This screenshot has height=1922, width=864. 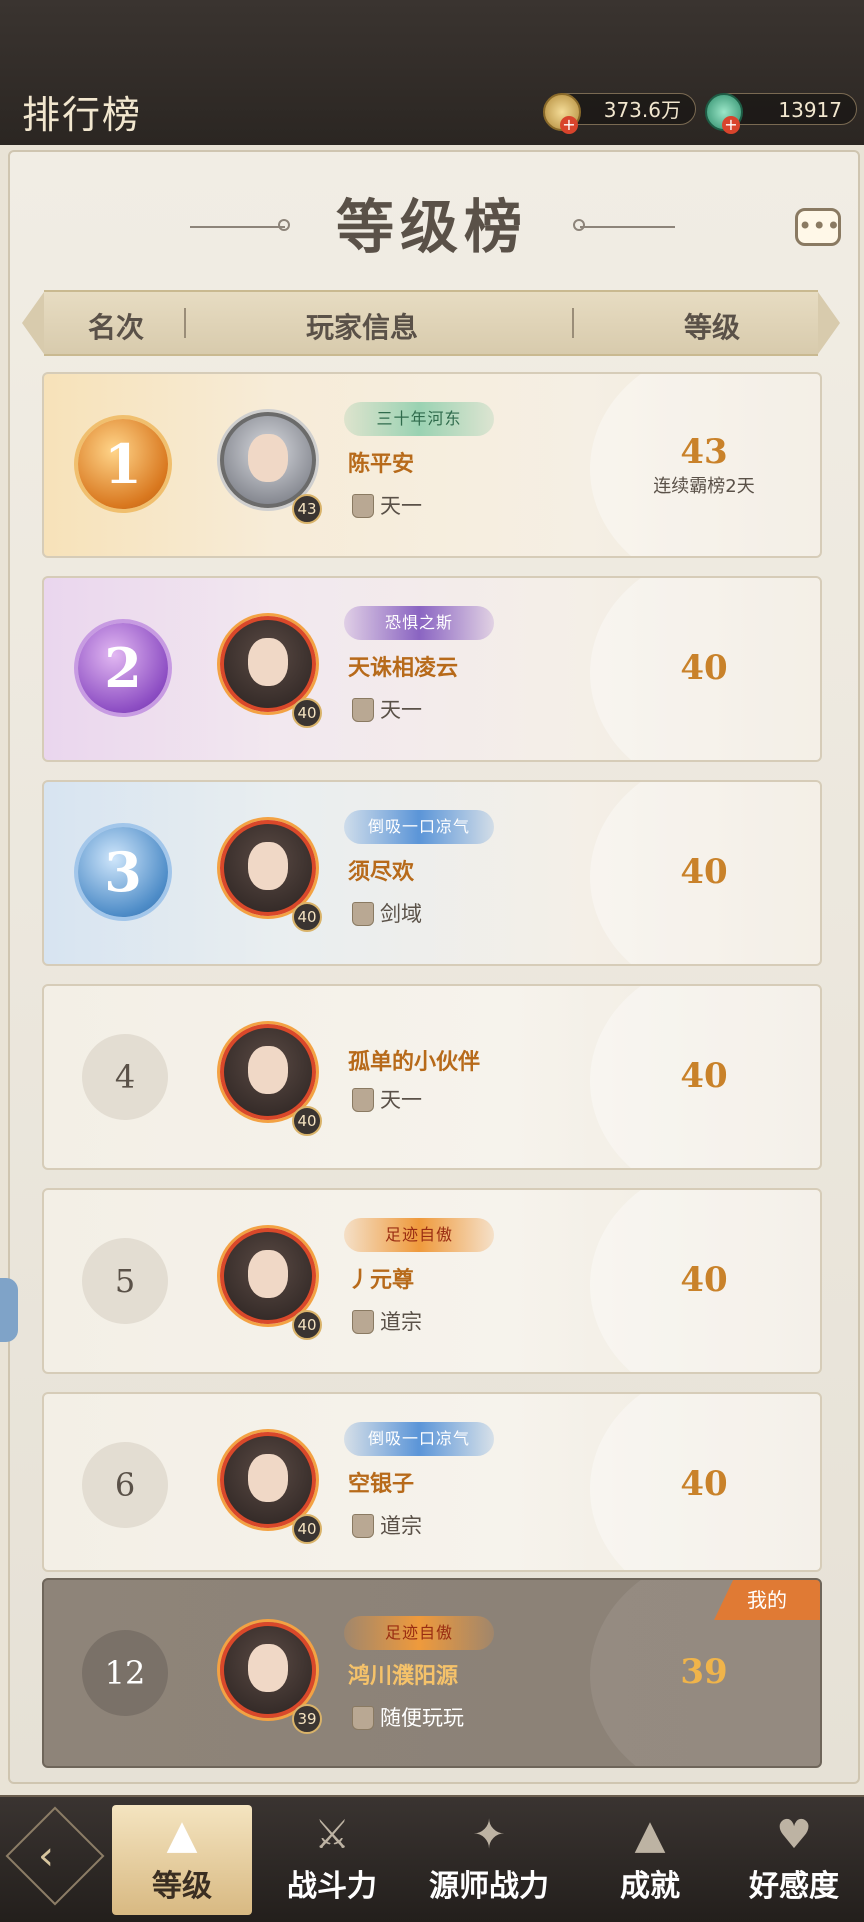 What do you see at coordinates (403, 668) in the screenshot?
I see `player-name: 天诛相凌云` at bounding box center [403, 668].